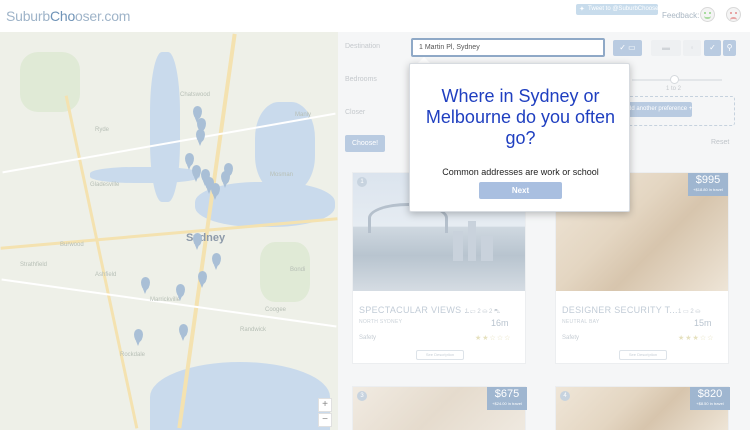 This screenshot has width=750, height=430. Describe the element at coordinates (365, 143) in the screenshot. I see `choose-button: Choose!` at that location.